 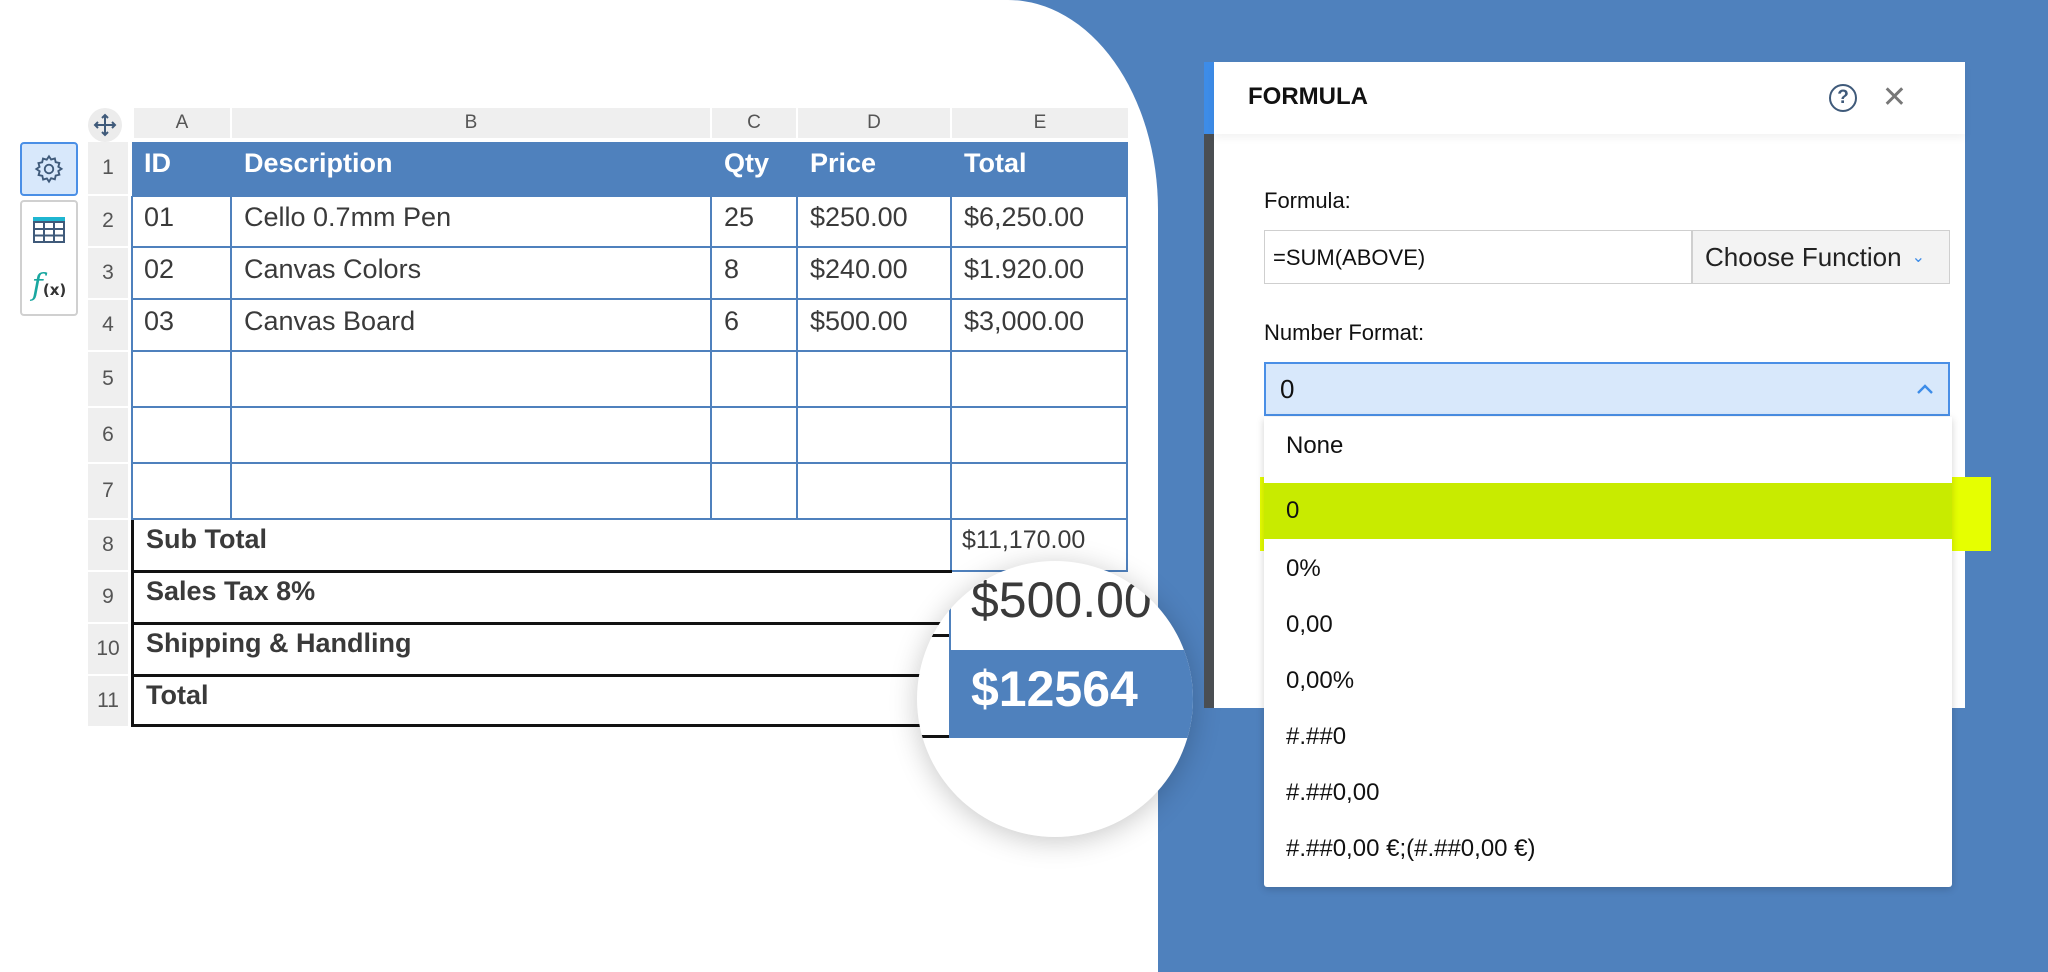 What do you see at coordinates (1040, 273) in the screenshot?
I see `cell-total: $1.920.00` at bounding box center [1040, 273].